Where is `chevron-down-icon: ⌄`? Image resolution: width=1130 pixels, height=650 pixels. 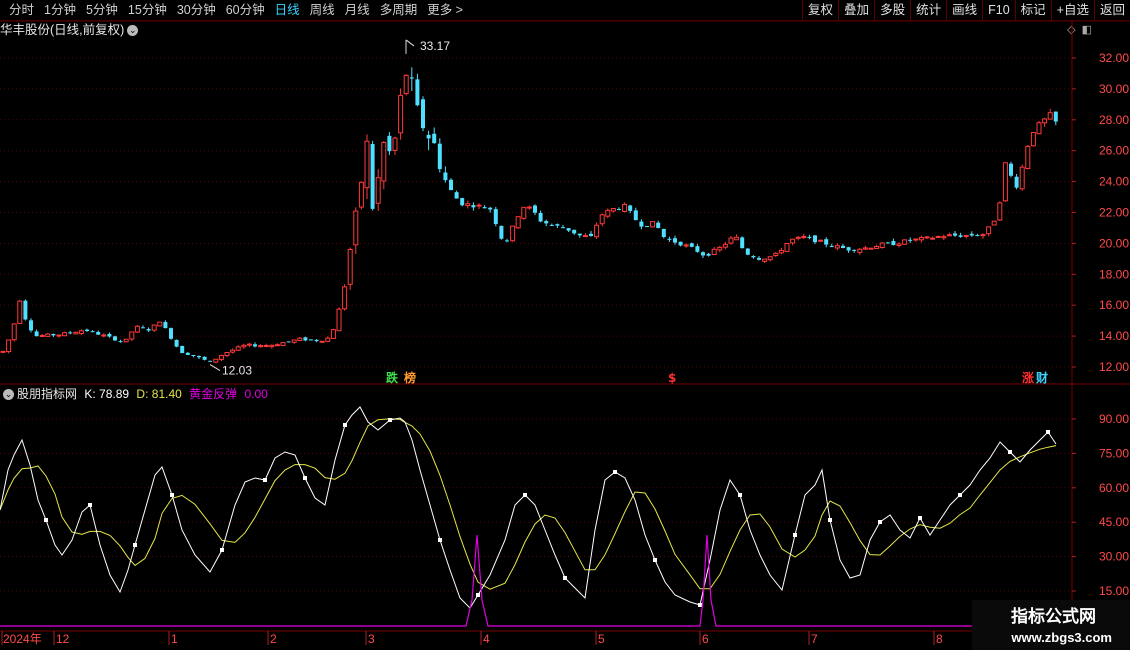 chevron-down-icon: ⌄ is located at coordinates (8, 395).